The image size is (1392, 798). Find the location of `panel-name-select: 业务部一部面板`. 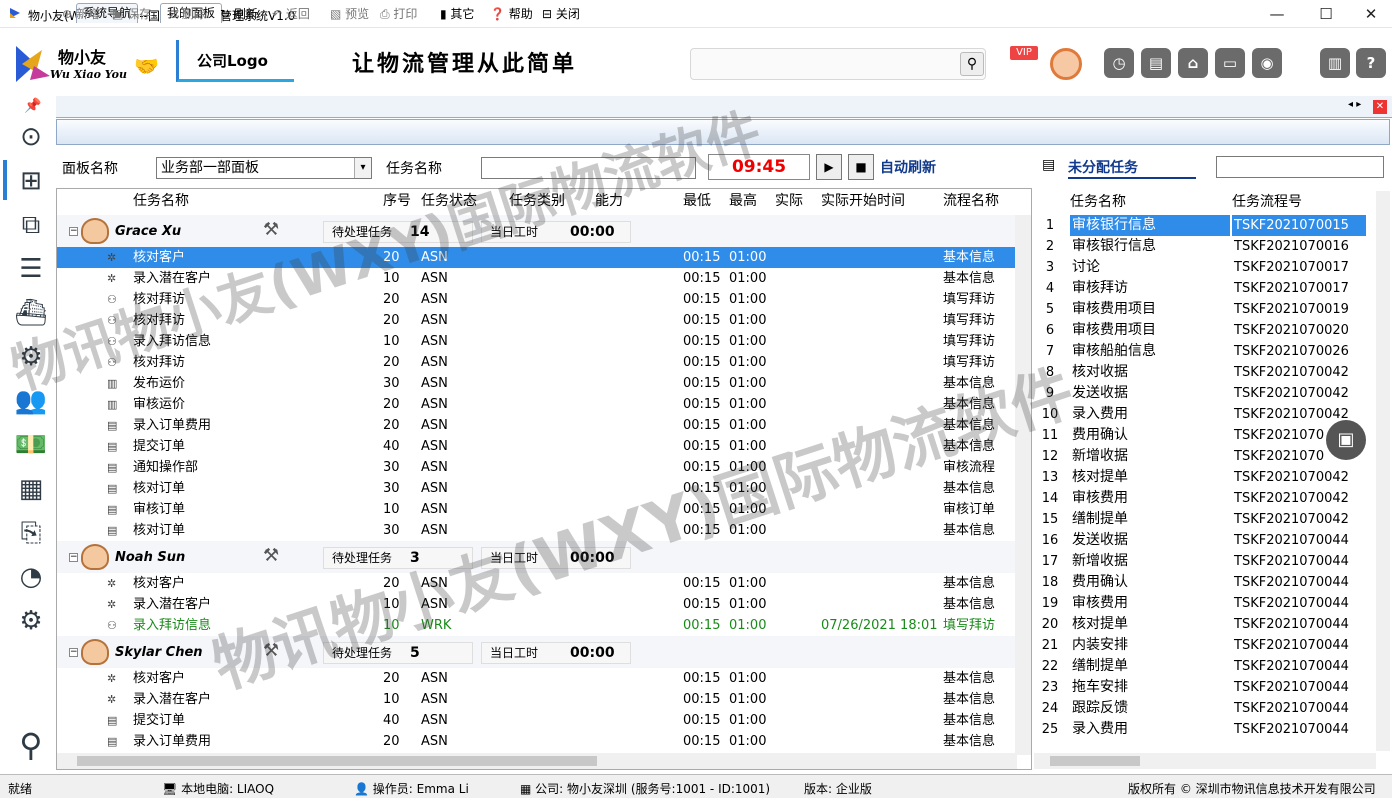

panel-name-select: 业务部一部面板 is located at coordinates (264, 168).